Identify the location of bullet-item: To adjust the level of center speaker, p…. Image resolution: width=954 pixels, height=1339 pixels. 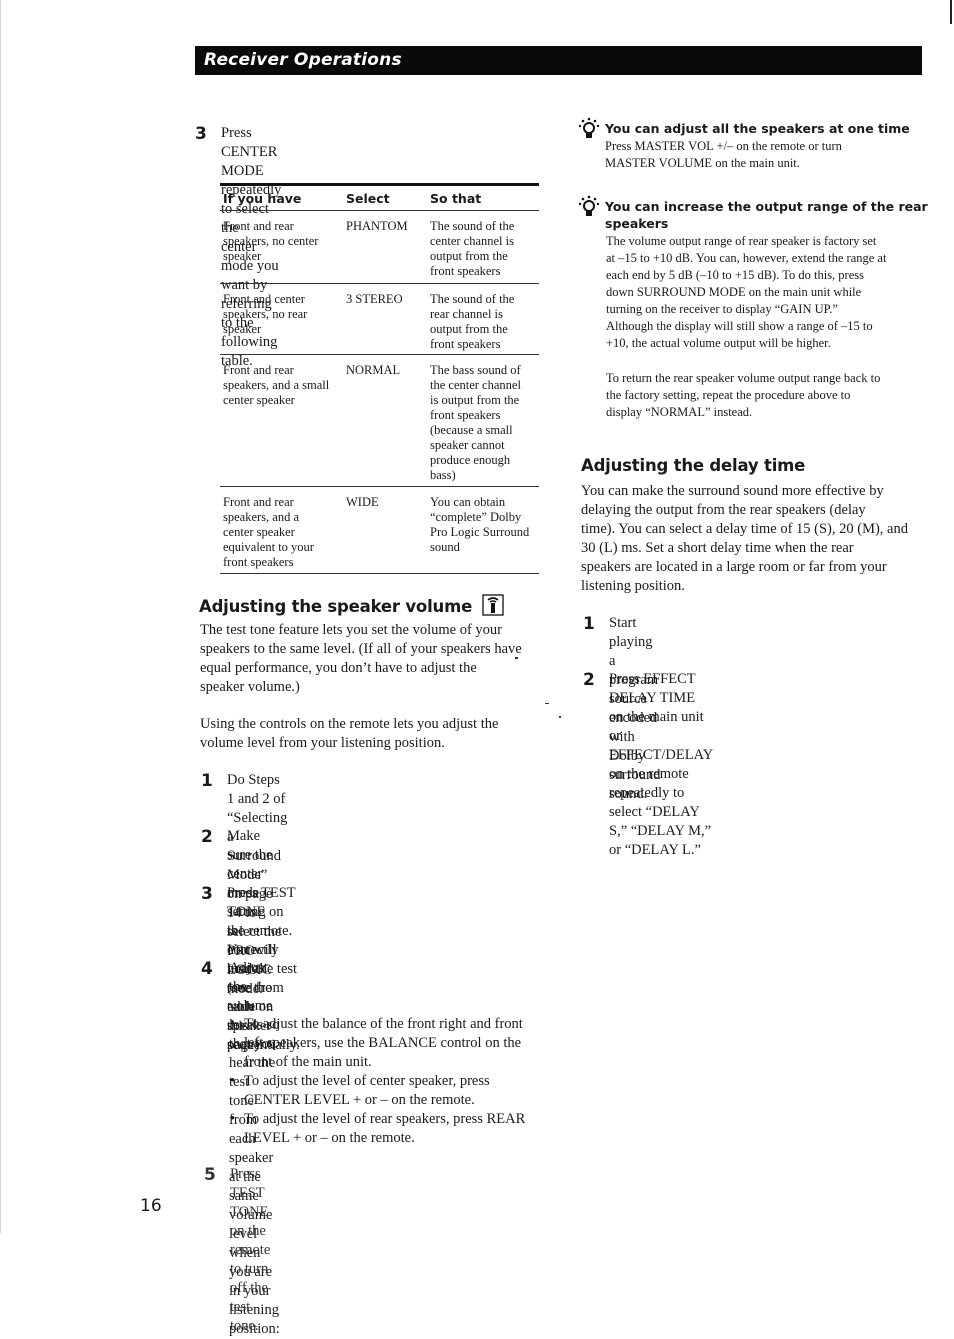
(377, 1091).